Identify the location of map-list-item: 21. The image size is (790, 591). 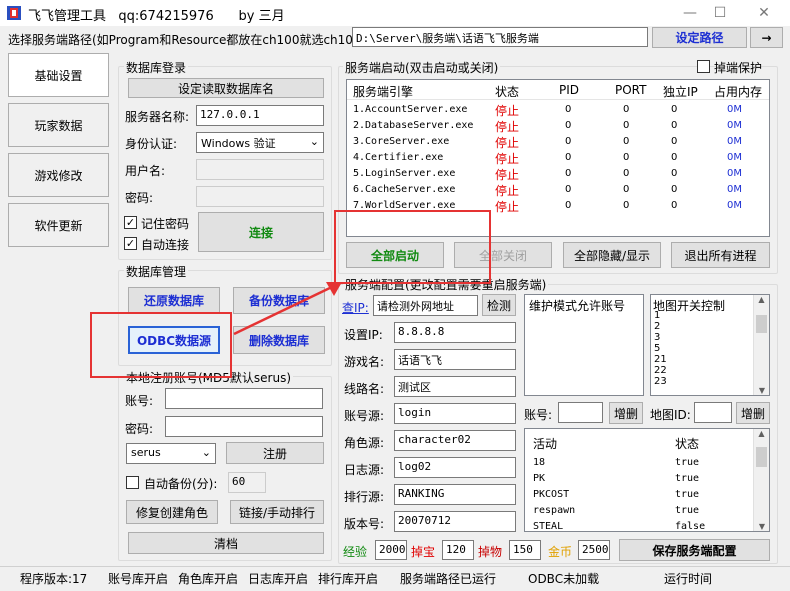
(660, 359).